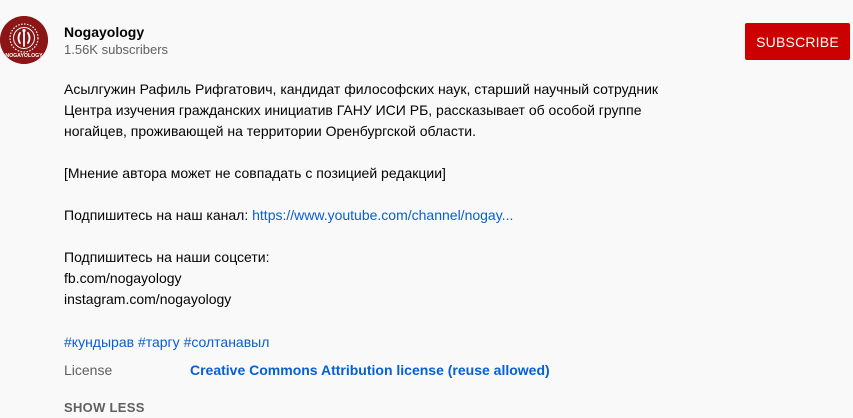  I want to click on hashtag-list: #кундырав #таргу #солтанавыл, so click(166, 342).